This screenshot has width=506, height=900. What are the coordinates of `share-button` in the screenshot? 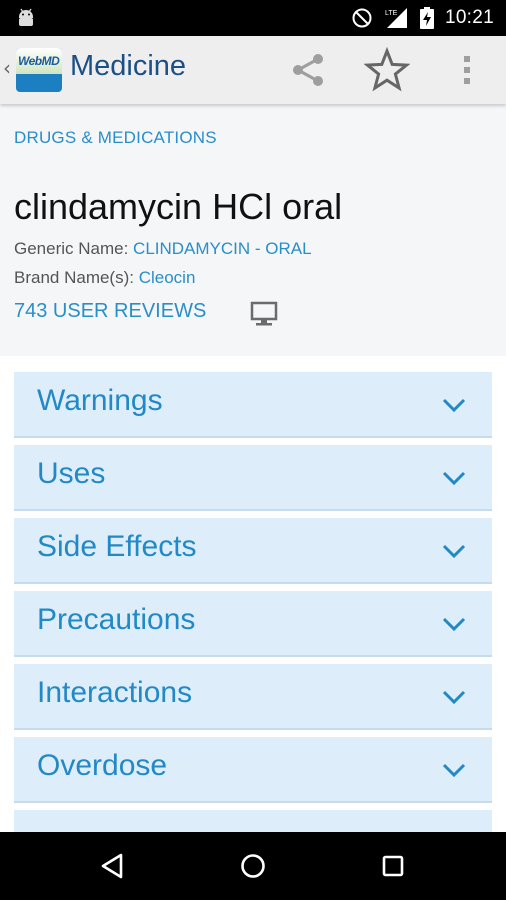 It's located at (308, 70).